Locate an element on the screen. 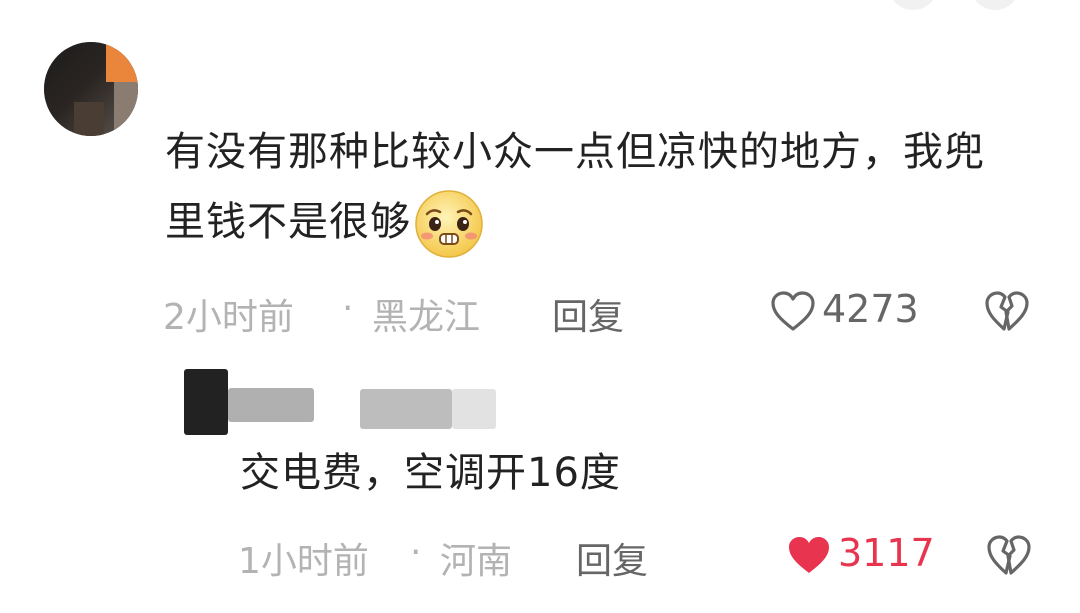  comment-time: 2小时前 is located at coordinates (228, 317).